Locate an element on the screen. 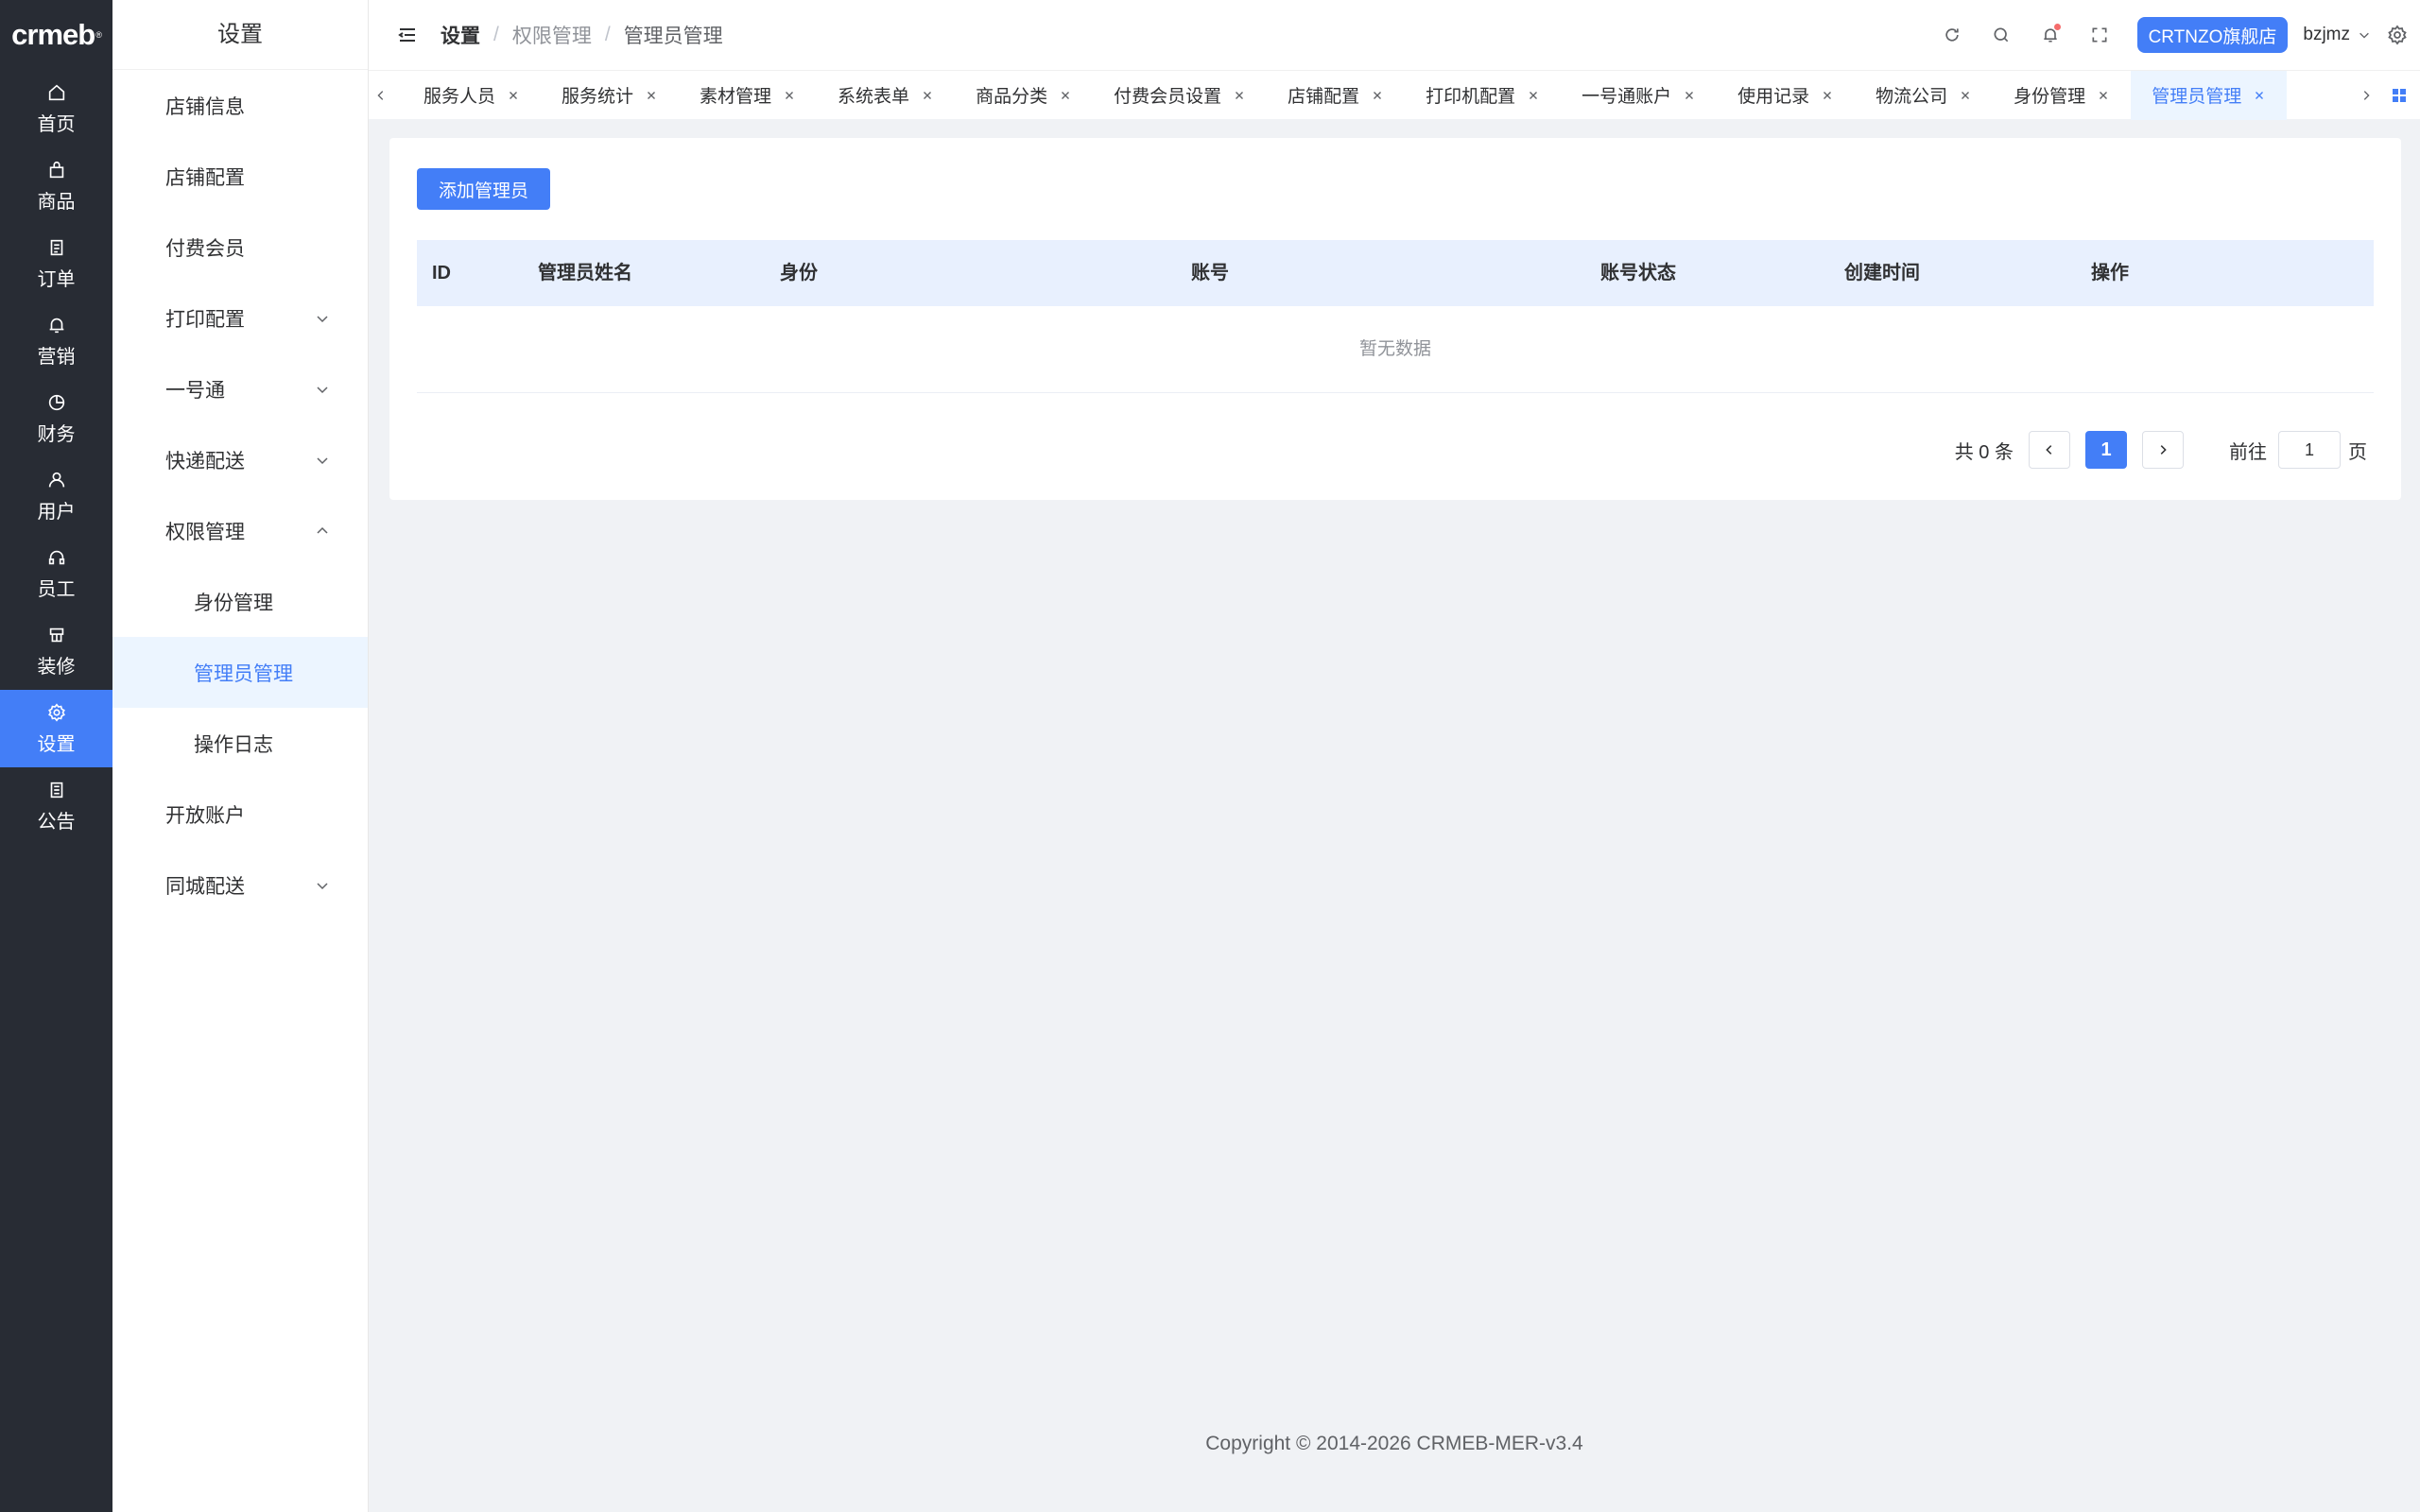 The width and height of the screenshot is (2420, 1512). nav-products: 商品 is located at coordinates (56, 186).